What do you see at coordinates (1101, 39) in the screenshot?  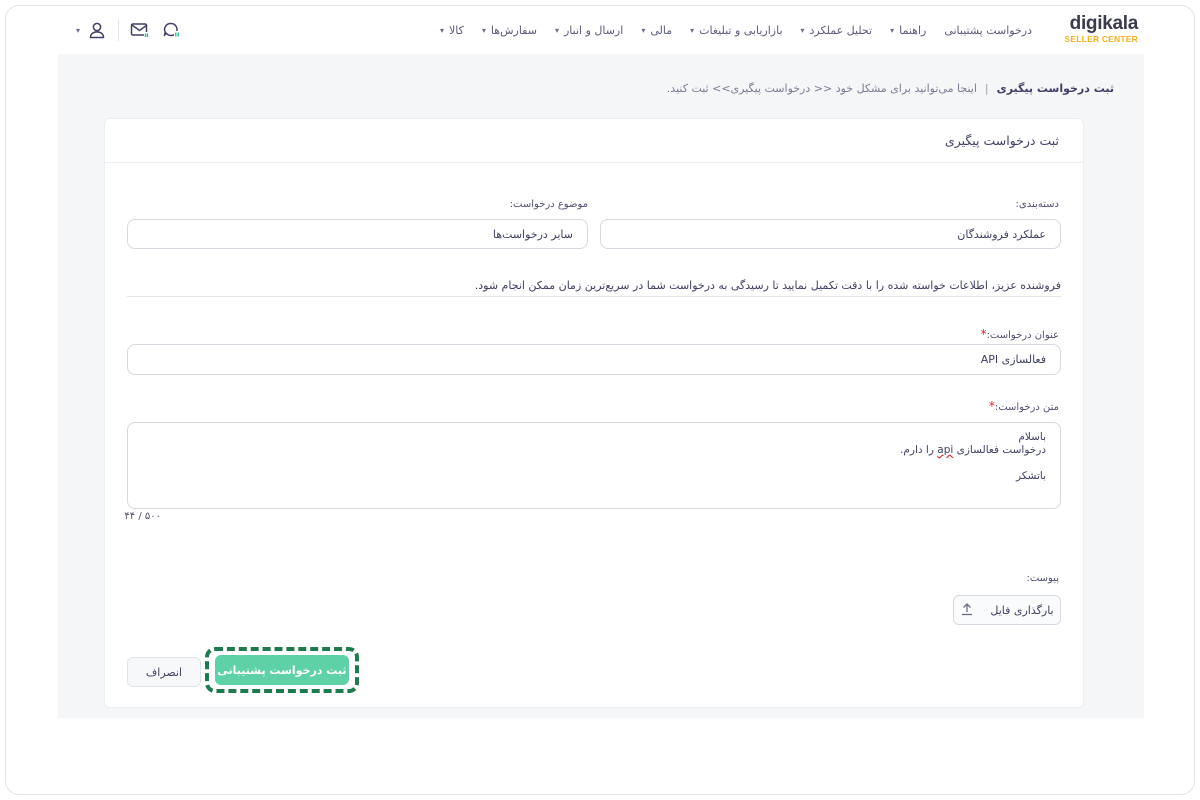 I see `logo-subtitle: SELLER CENTER` at bounding box center [1101, 39].